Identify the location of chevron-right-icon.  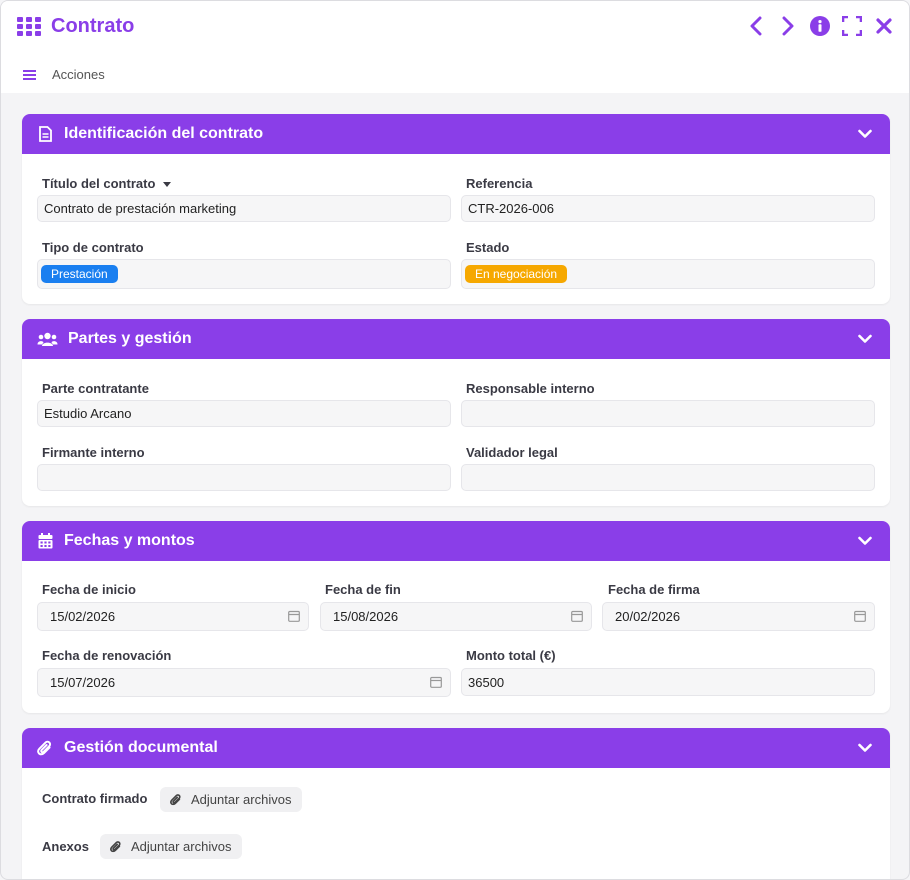
(788, 26).